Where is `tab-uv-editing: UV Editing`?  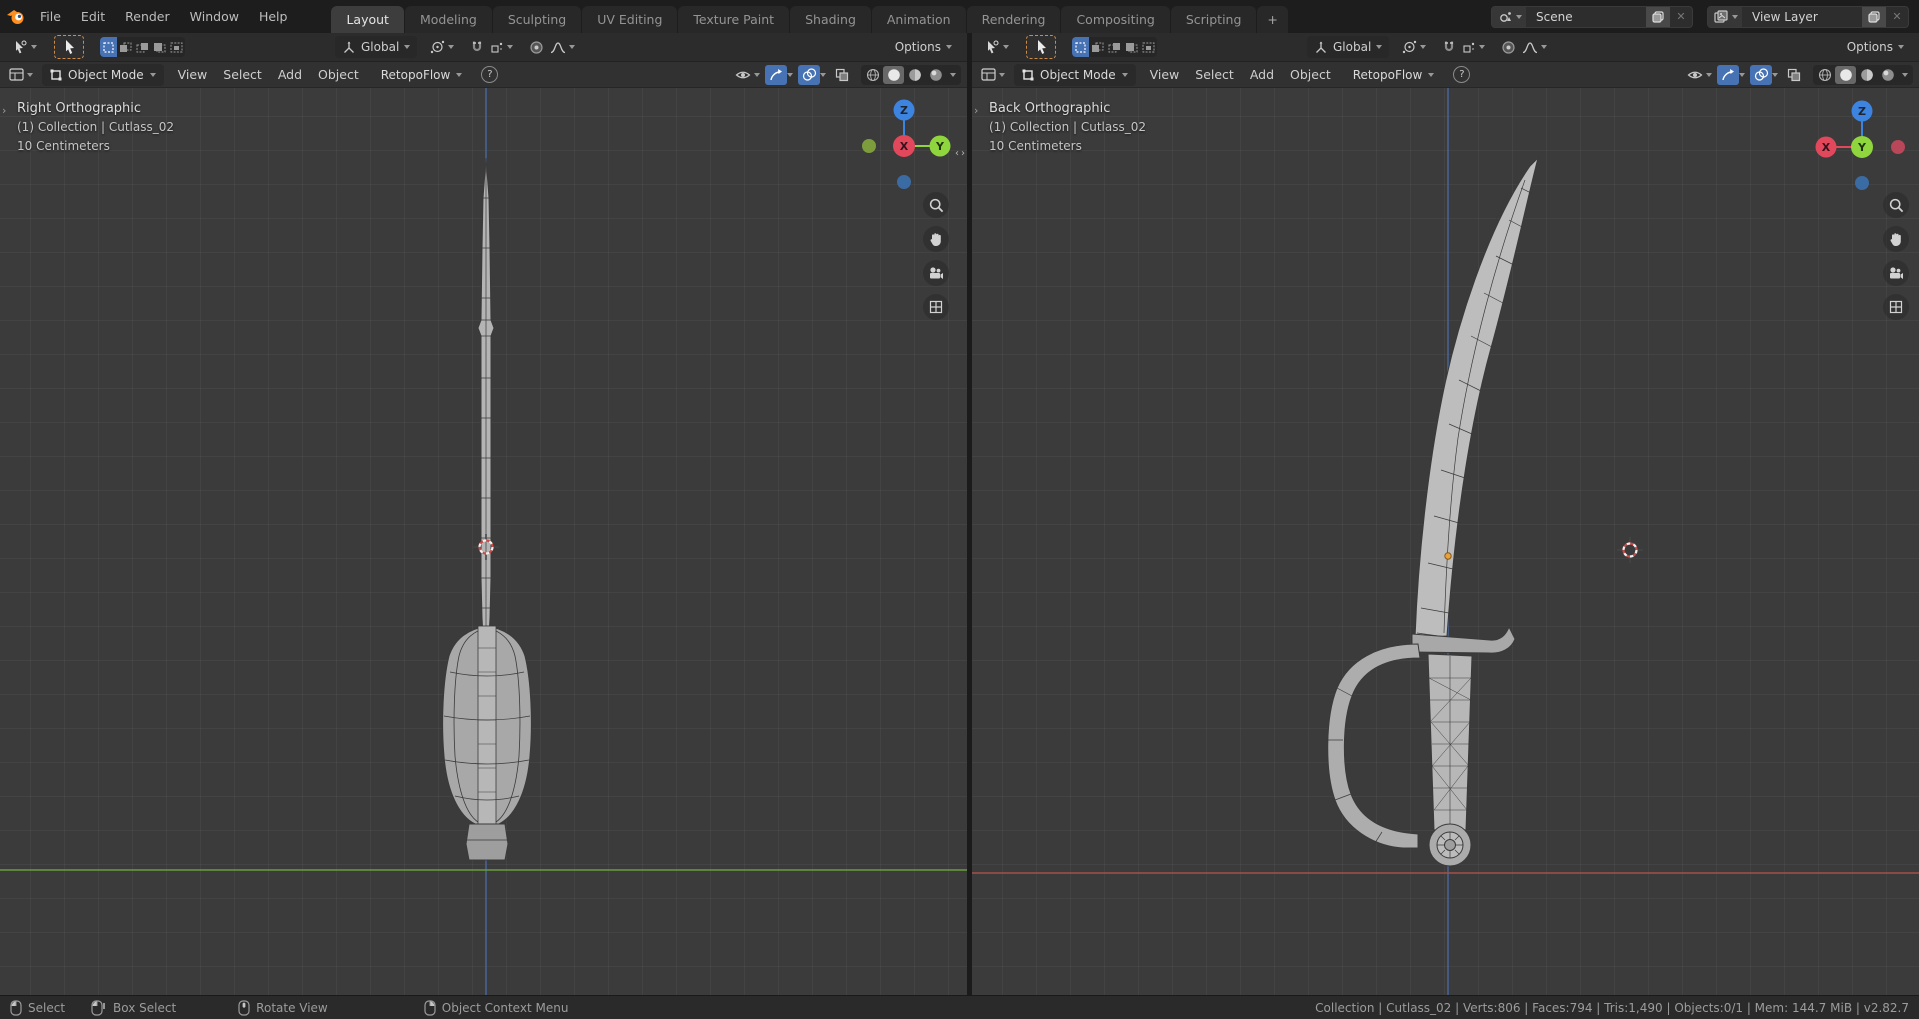
tab-uv-editing: UV Editing is located at coordinates (630, 19).